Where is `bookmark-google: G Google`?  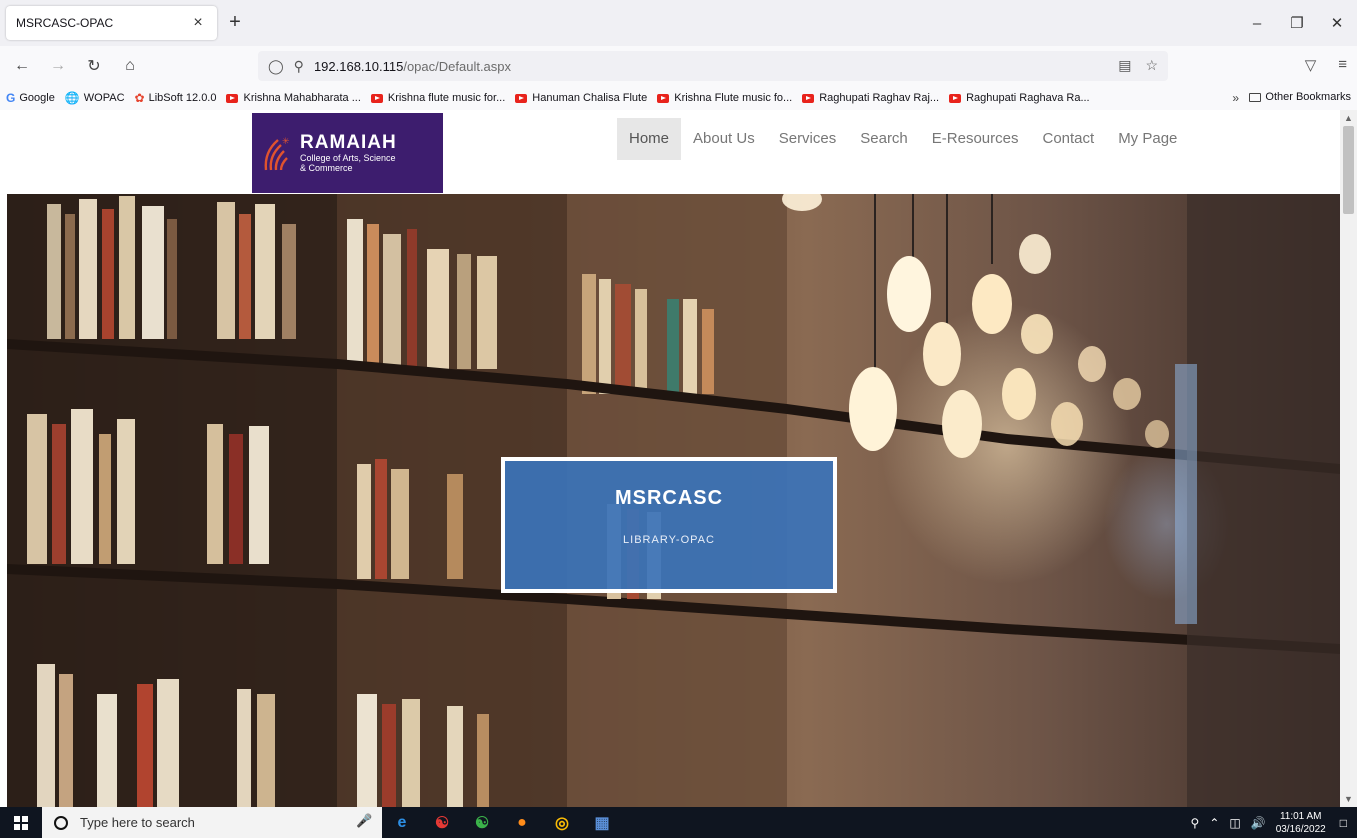
bookmark-google: G Google is located at coordinates (30, 98).